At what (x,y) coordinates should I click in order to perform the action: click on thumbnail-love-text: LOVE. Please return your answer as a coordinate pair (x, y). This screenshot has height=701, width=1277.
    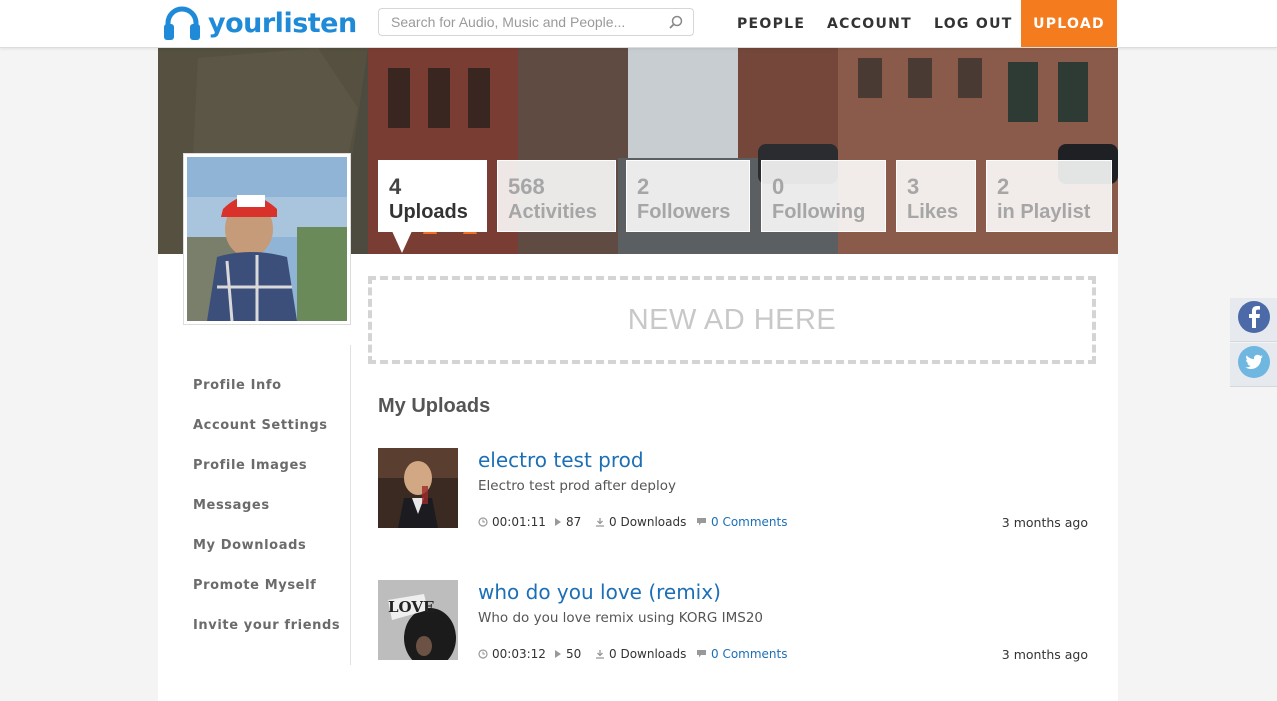
    Looking at the image, I should click on (411, 607).